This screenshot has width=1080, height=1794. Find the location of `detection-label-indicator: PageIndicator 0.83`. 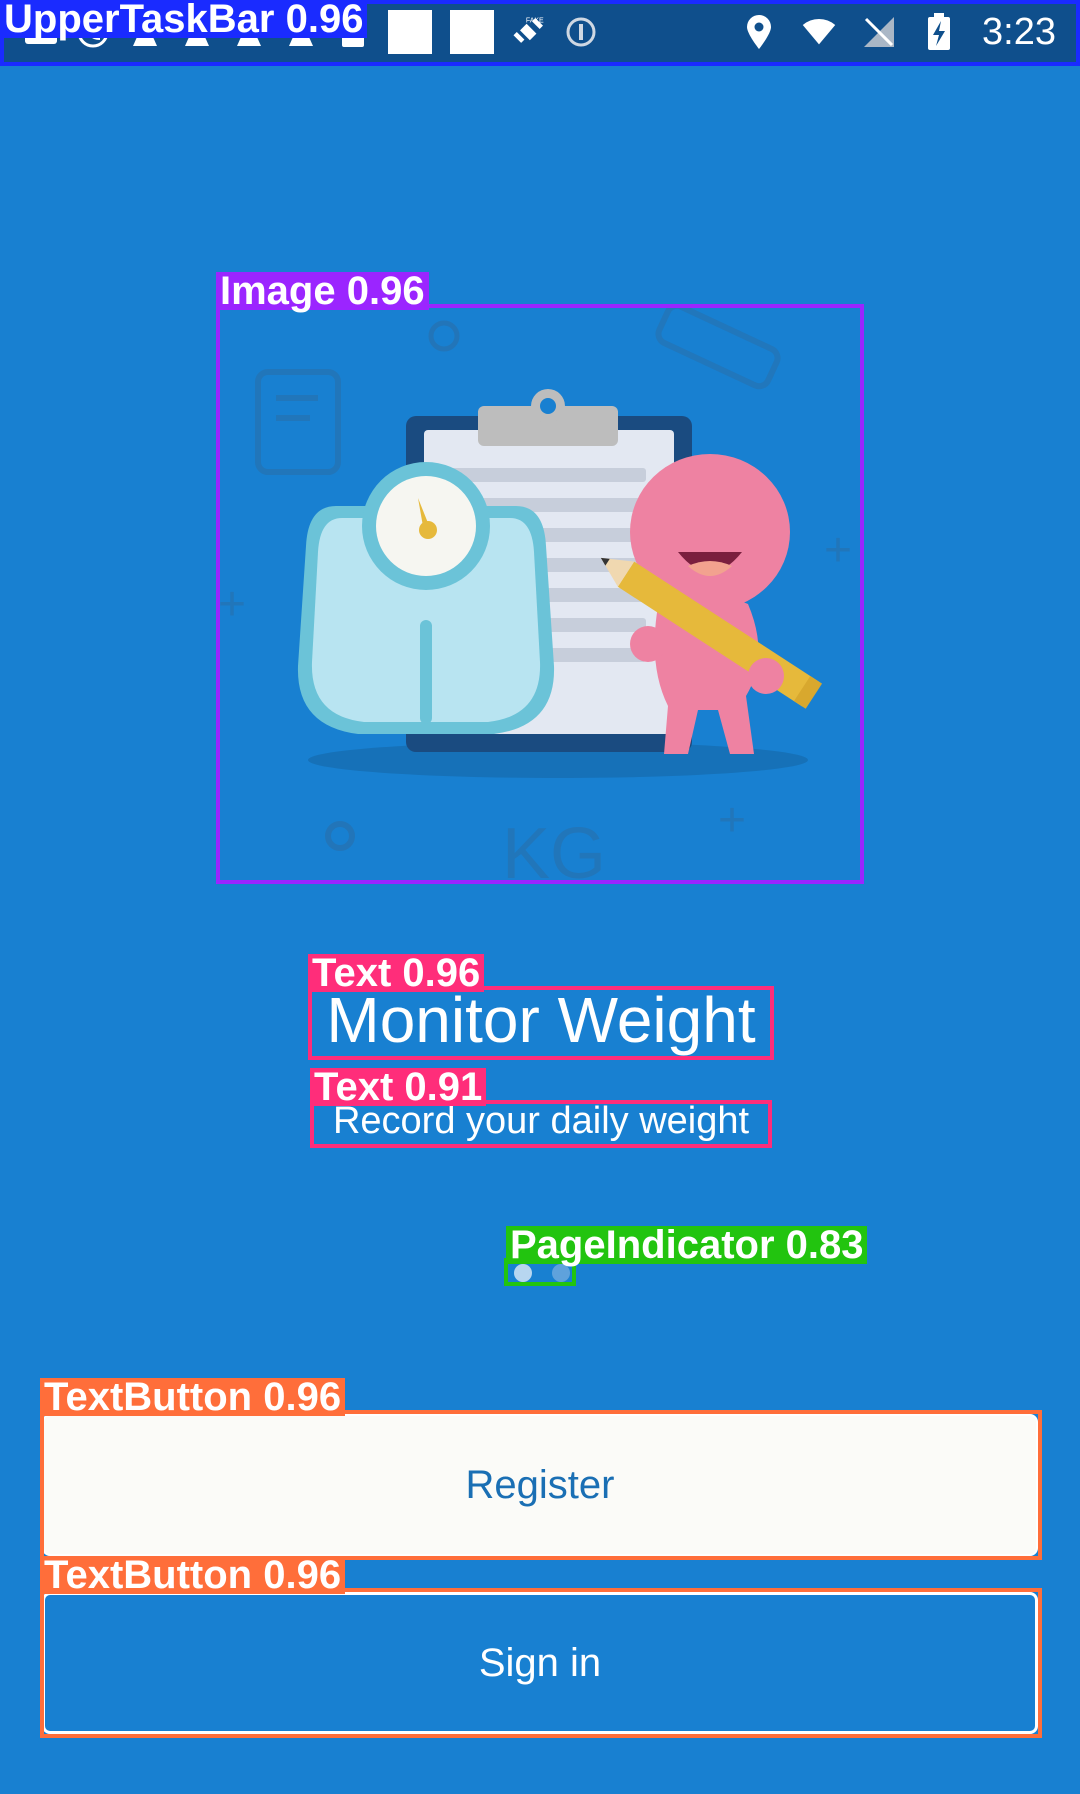

detection-label-indicator: PageIndicator 0.83 is located at coordinates (687, 1245).